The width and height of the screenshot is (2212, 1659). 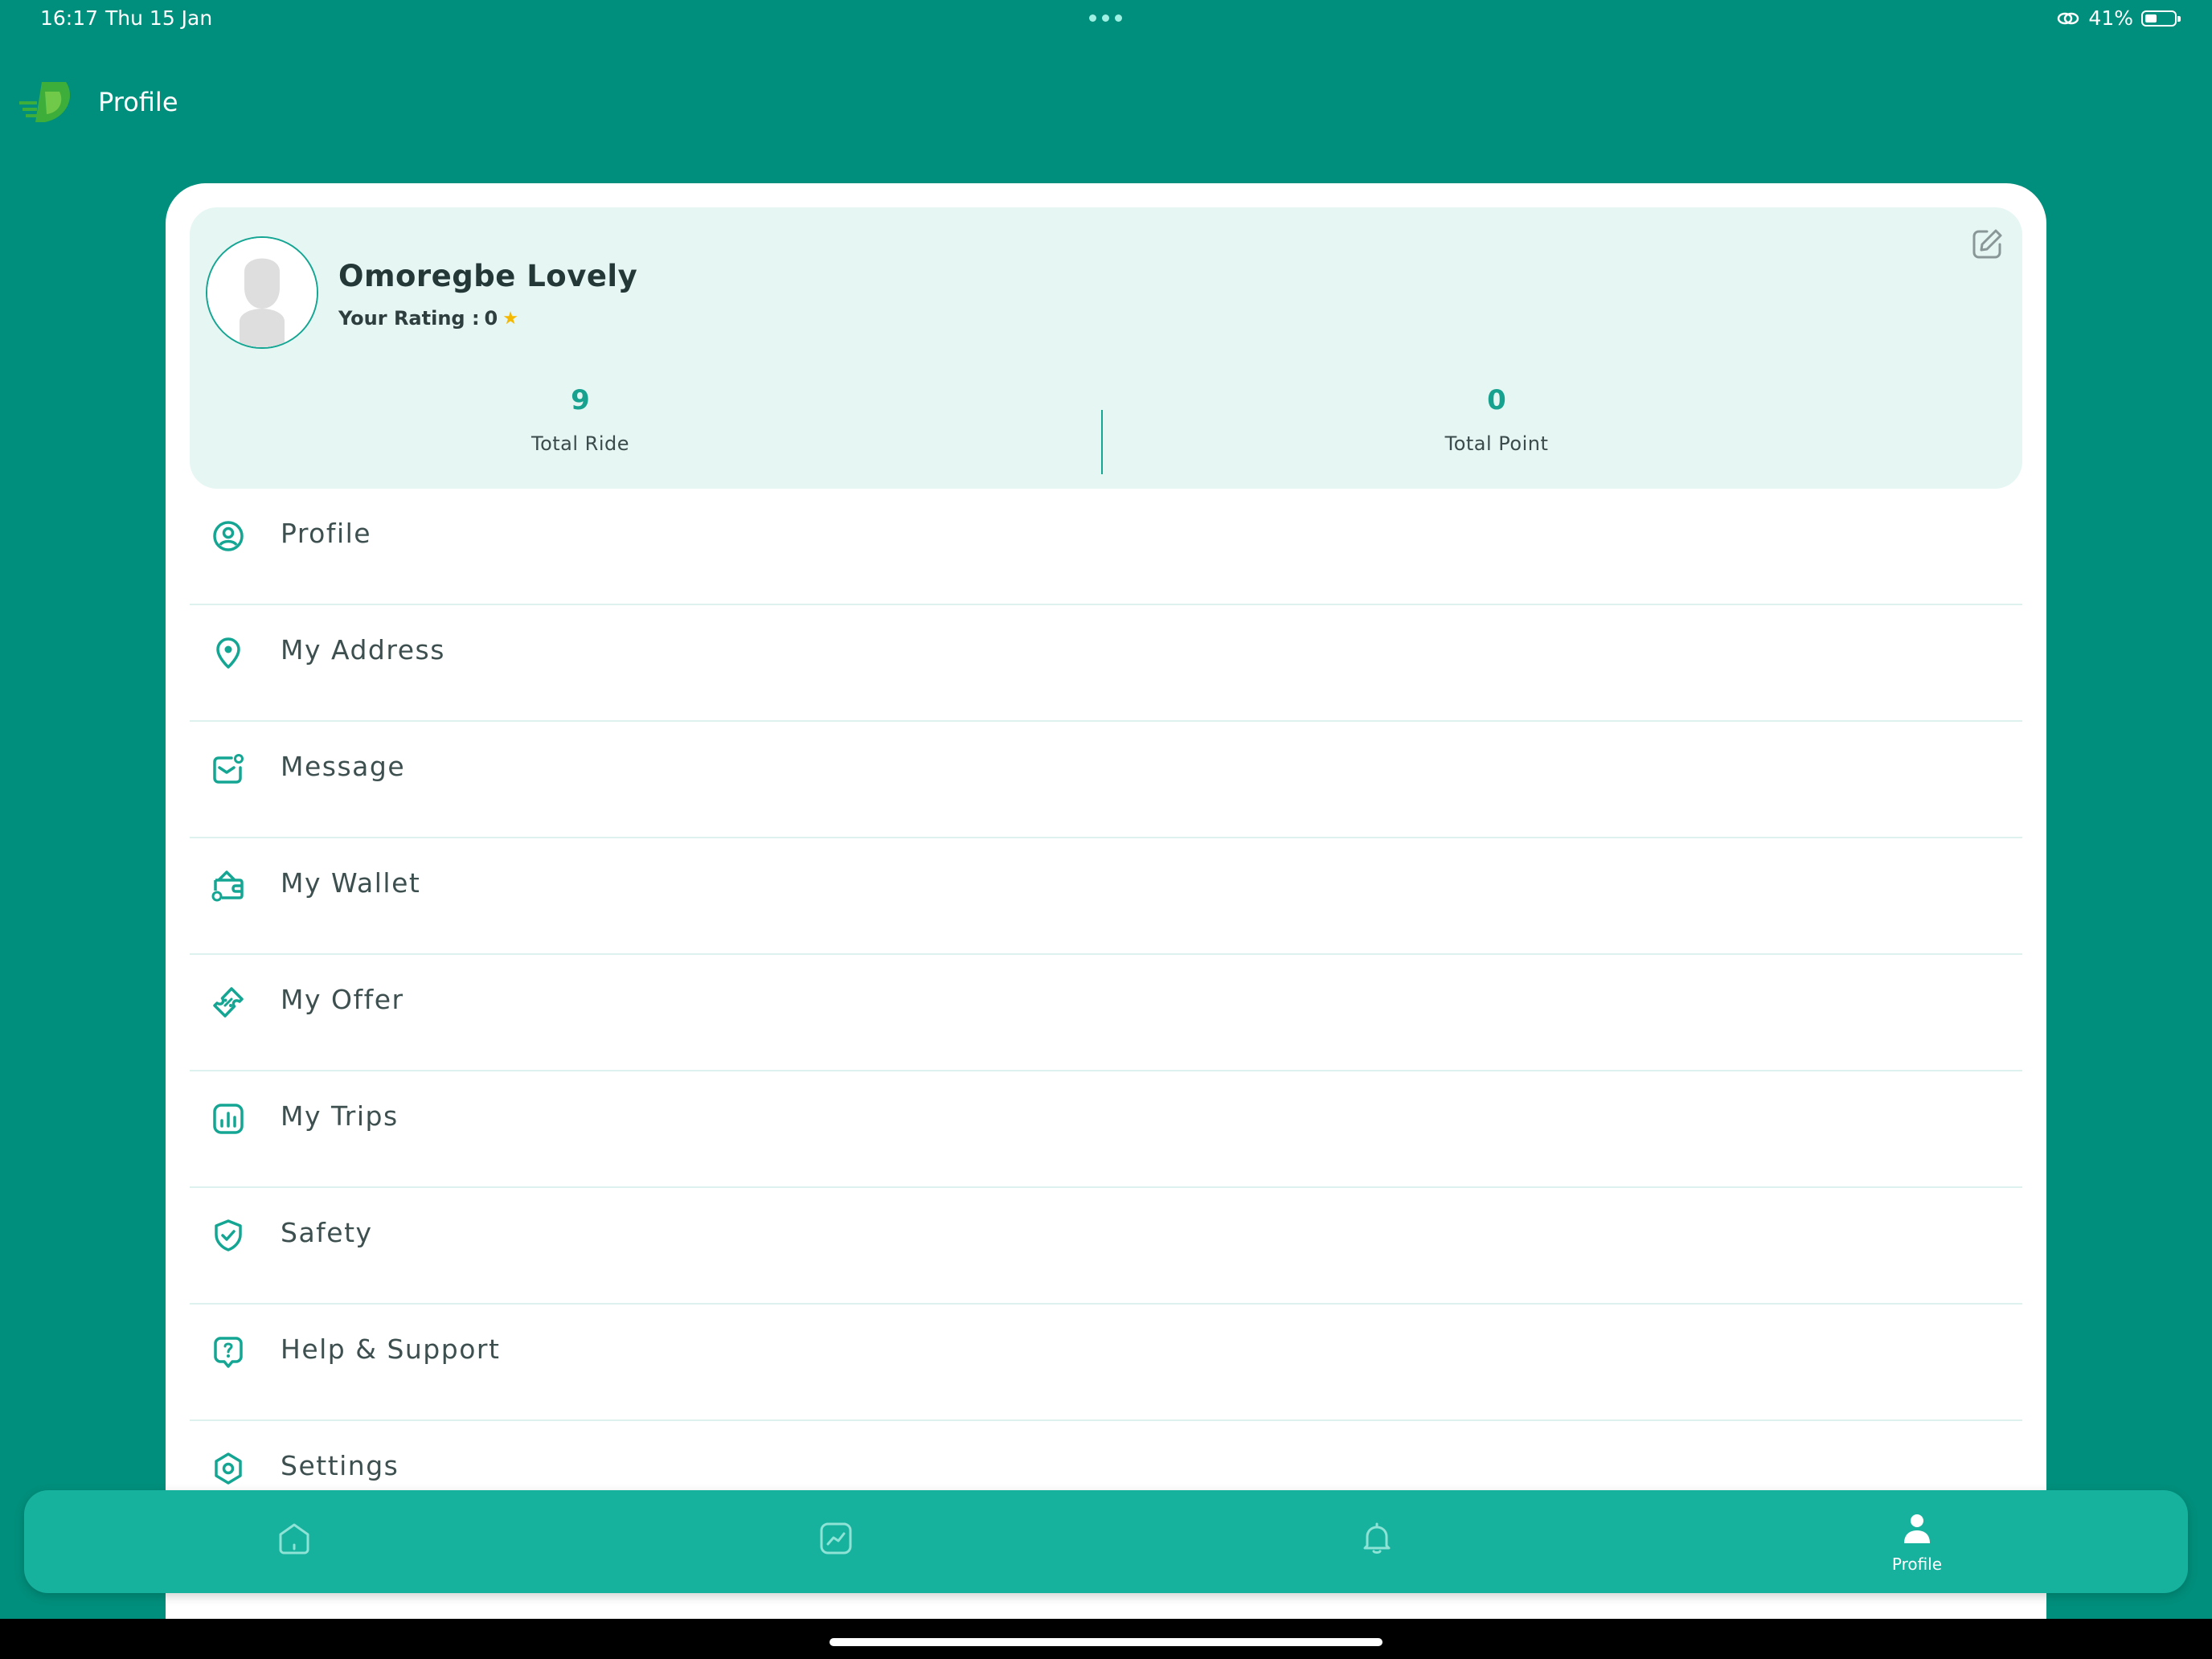 I want to click on rating-label: Your Rating :, so click(x=409, y=318).